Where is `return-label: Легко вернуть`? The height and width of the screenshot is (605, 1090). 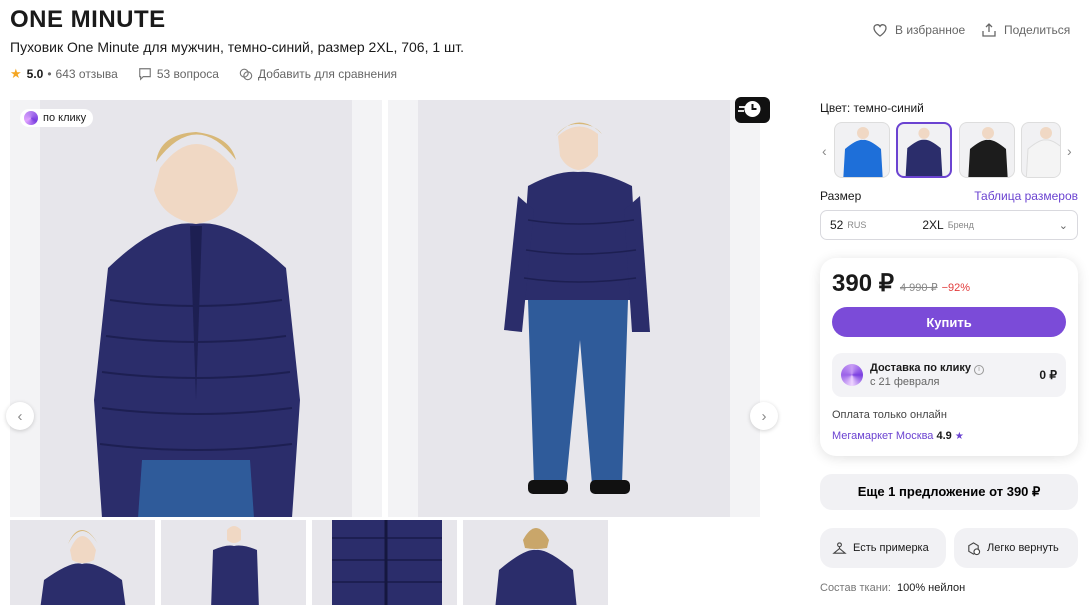
return-label: Легко вернуть is located at coordinates (1023, 548).